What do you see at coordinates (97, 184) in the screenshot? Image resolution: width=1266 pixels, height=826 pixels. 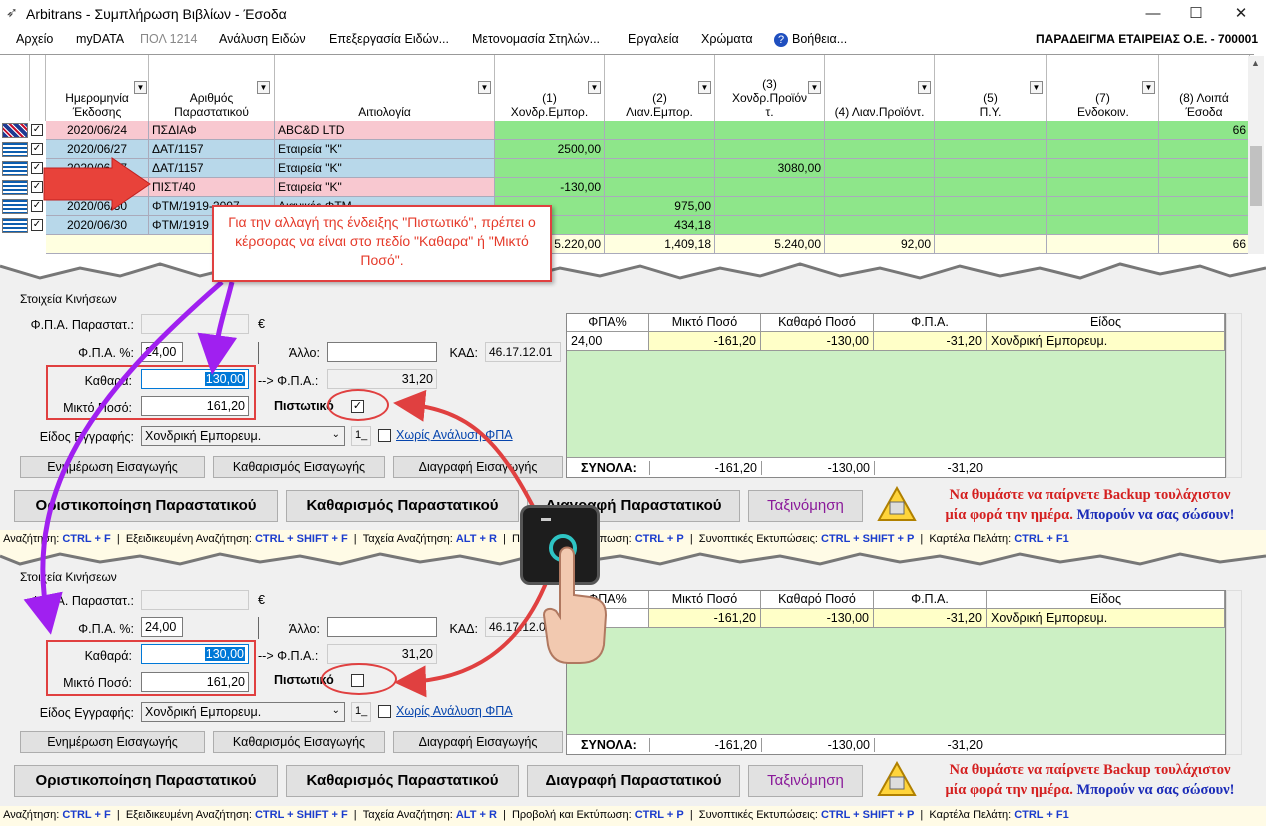 I see `pointer-arrow` at bounding box center [97, 184].